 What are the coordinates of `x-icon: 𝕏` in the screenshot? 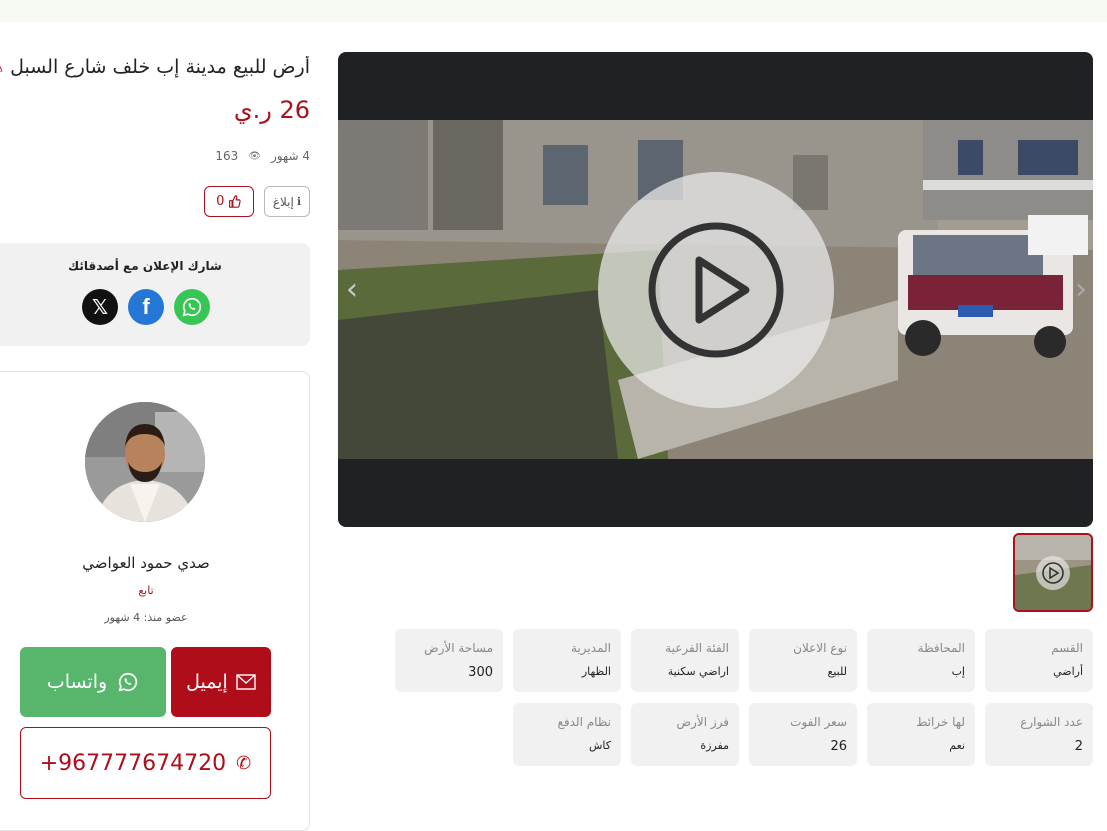 It's located at (100, 307).